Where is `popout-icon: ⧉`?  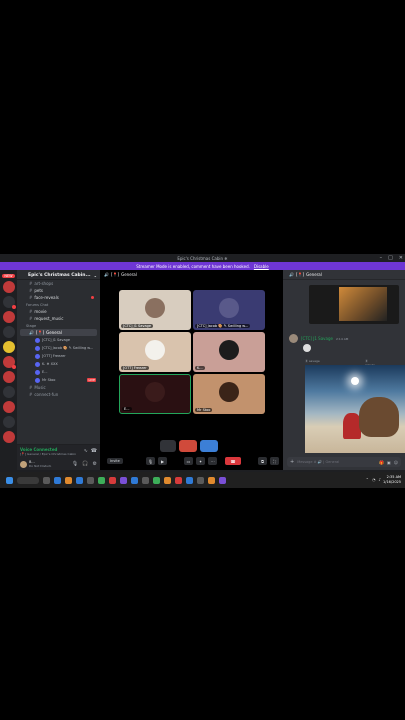 popout-icon: ⧉ is located at coordinates (262, 461).